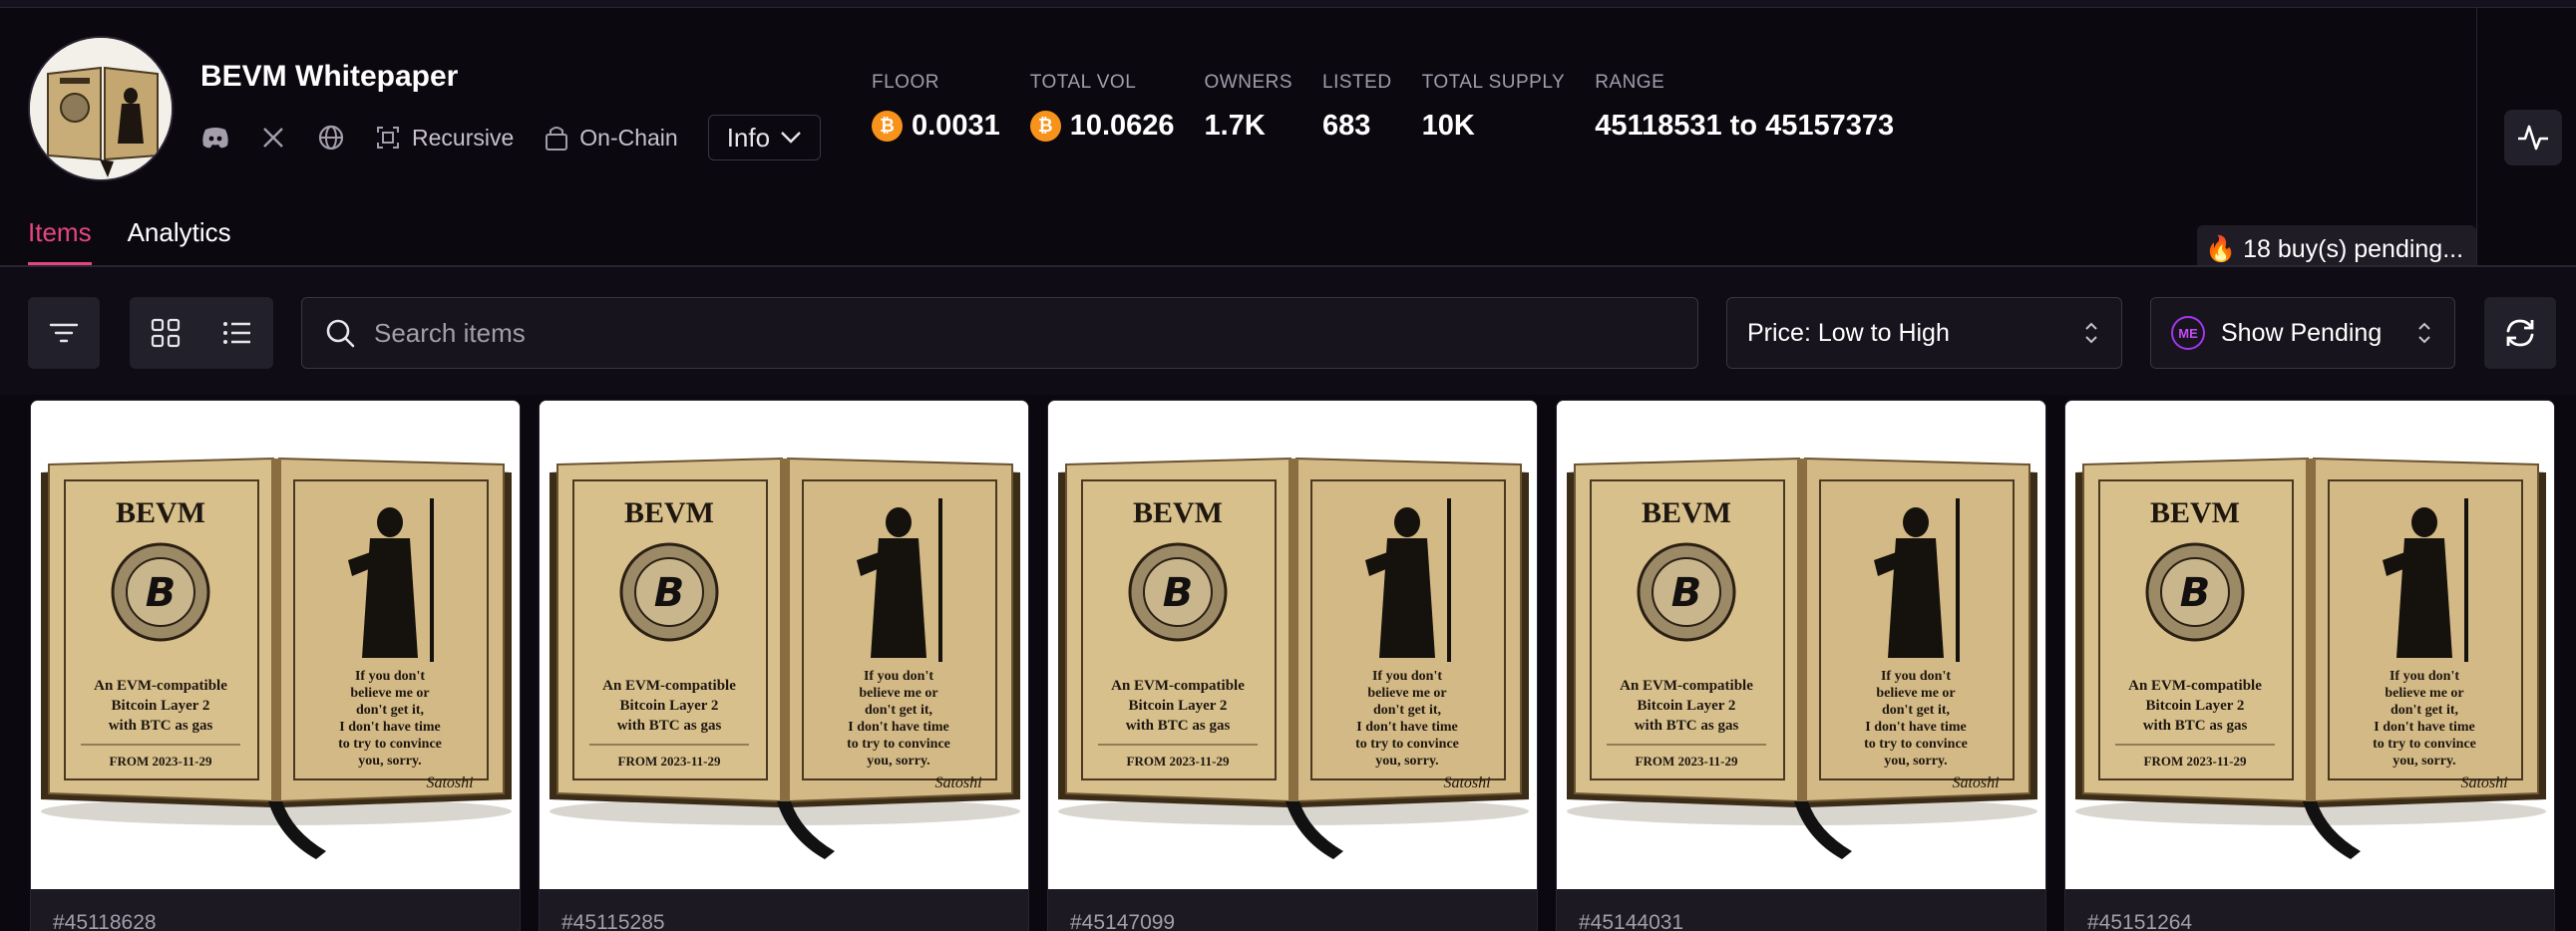  I want to click on list-view-icon, so click(237, 333).